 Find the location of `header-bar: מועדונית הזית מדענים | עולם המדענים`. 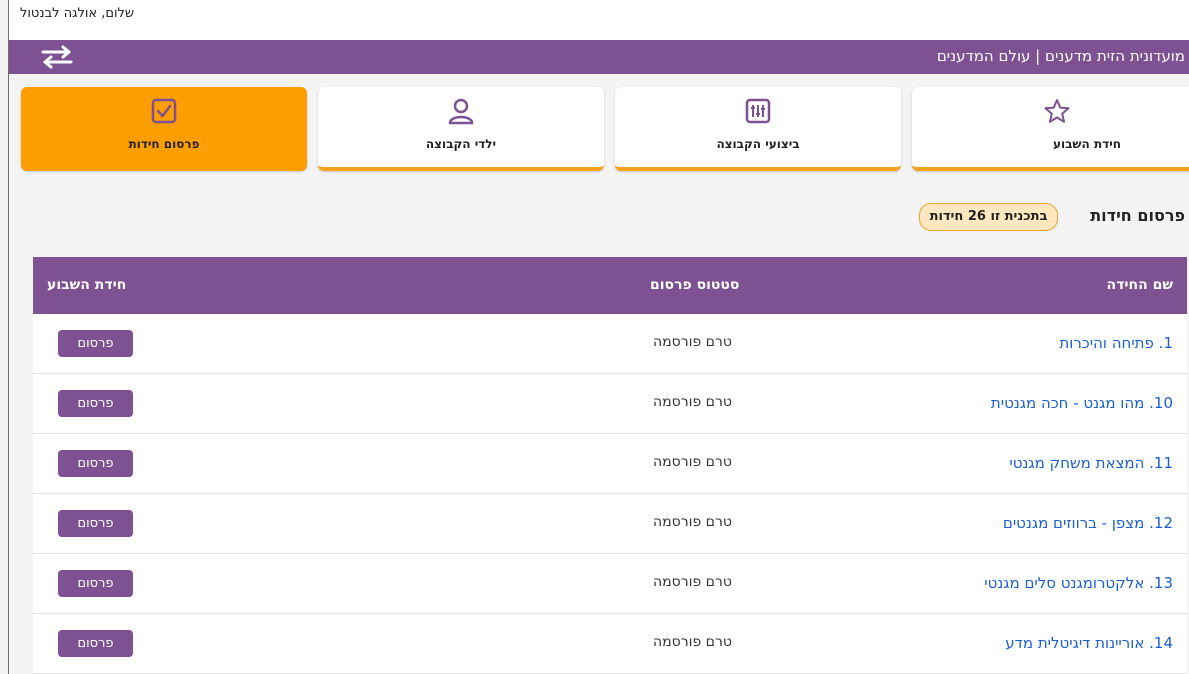

header-bar: מועדונית הזית מדענים | עולם המדענים is located at coordinates (599, 57).